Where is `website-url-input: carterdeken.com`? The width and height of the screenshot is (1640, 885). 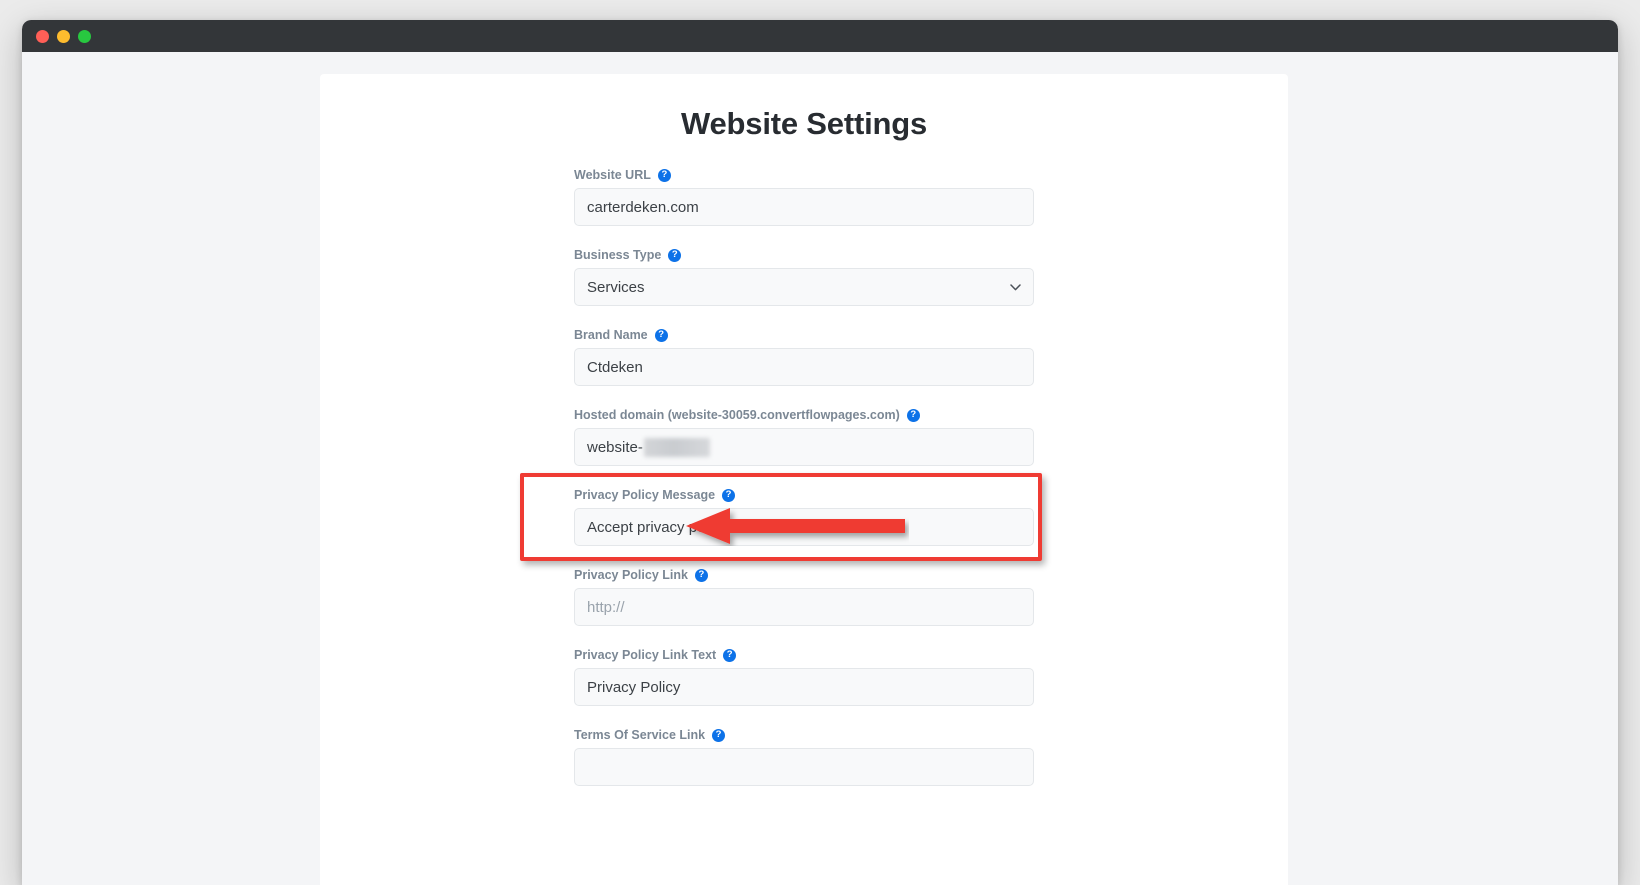
website-url-input: carterdeken.com is located at coordinates (804, 207).